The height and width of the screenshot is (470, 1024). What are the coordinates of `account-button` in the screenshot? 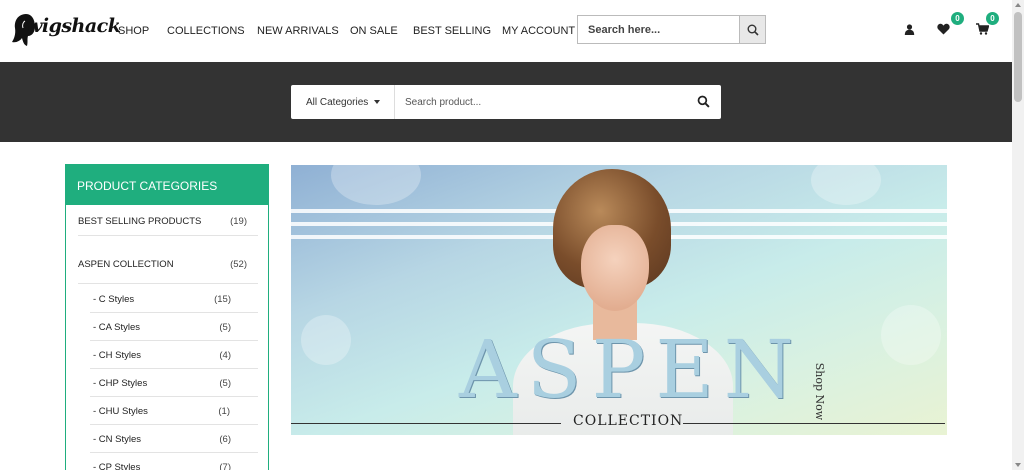 It's located at (909, 29).